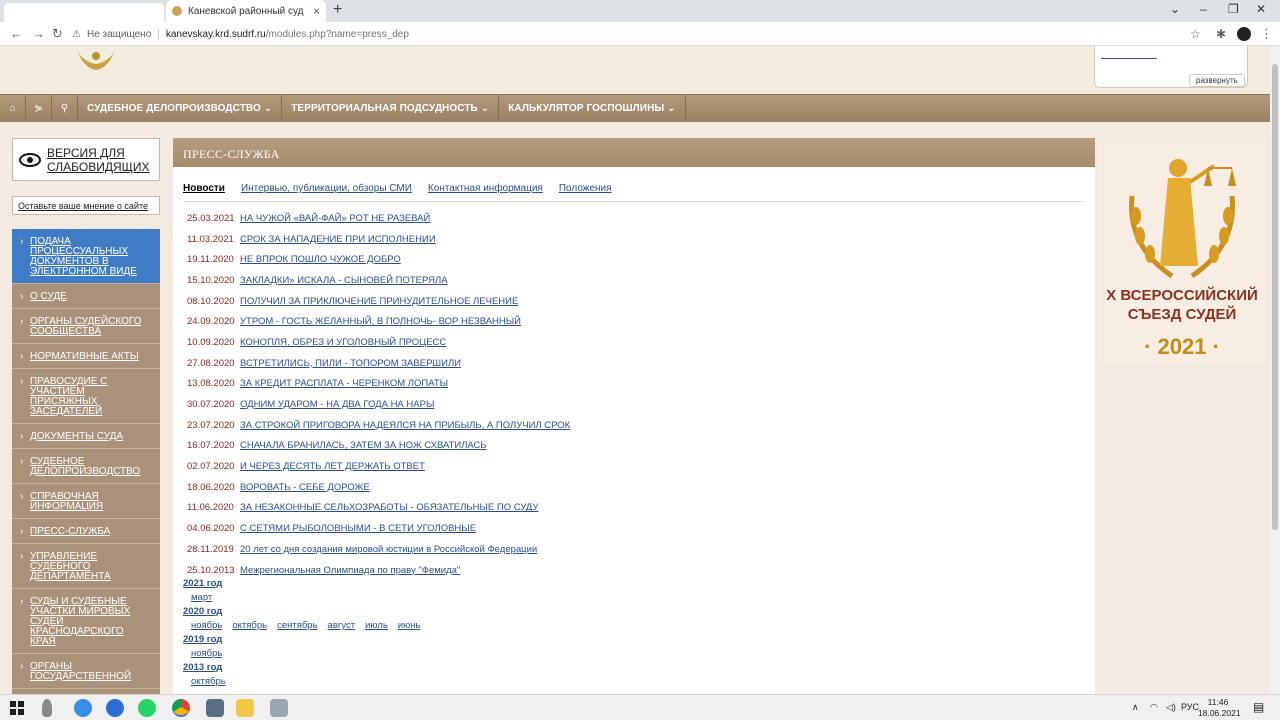 The width and height of the screenshot is (1280, 720). Describe the element at coordinates (147, 708) in the screenshot. I see `whatsapp-icon` at that location.